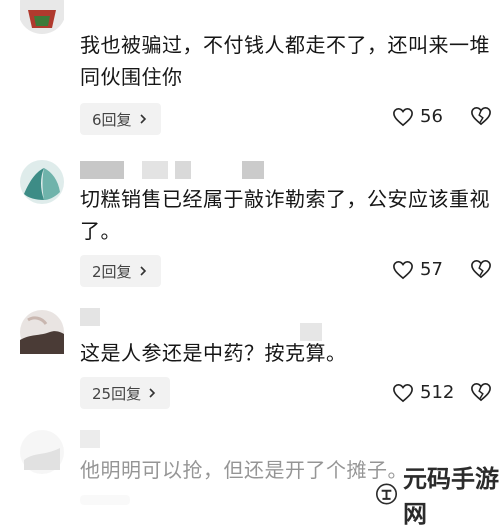 The width and height of the screenshot is (500, 529). Describe the element at coordinates (431, 269) in the screenshot. I see `like-count: 57` at that location.